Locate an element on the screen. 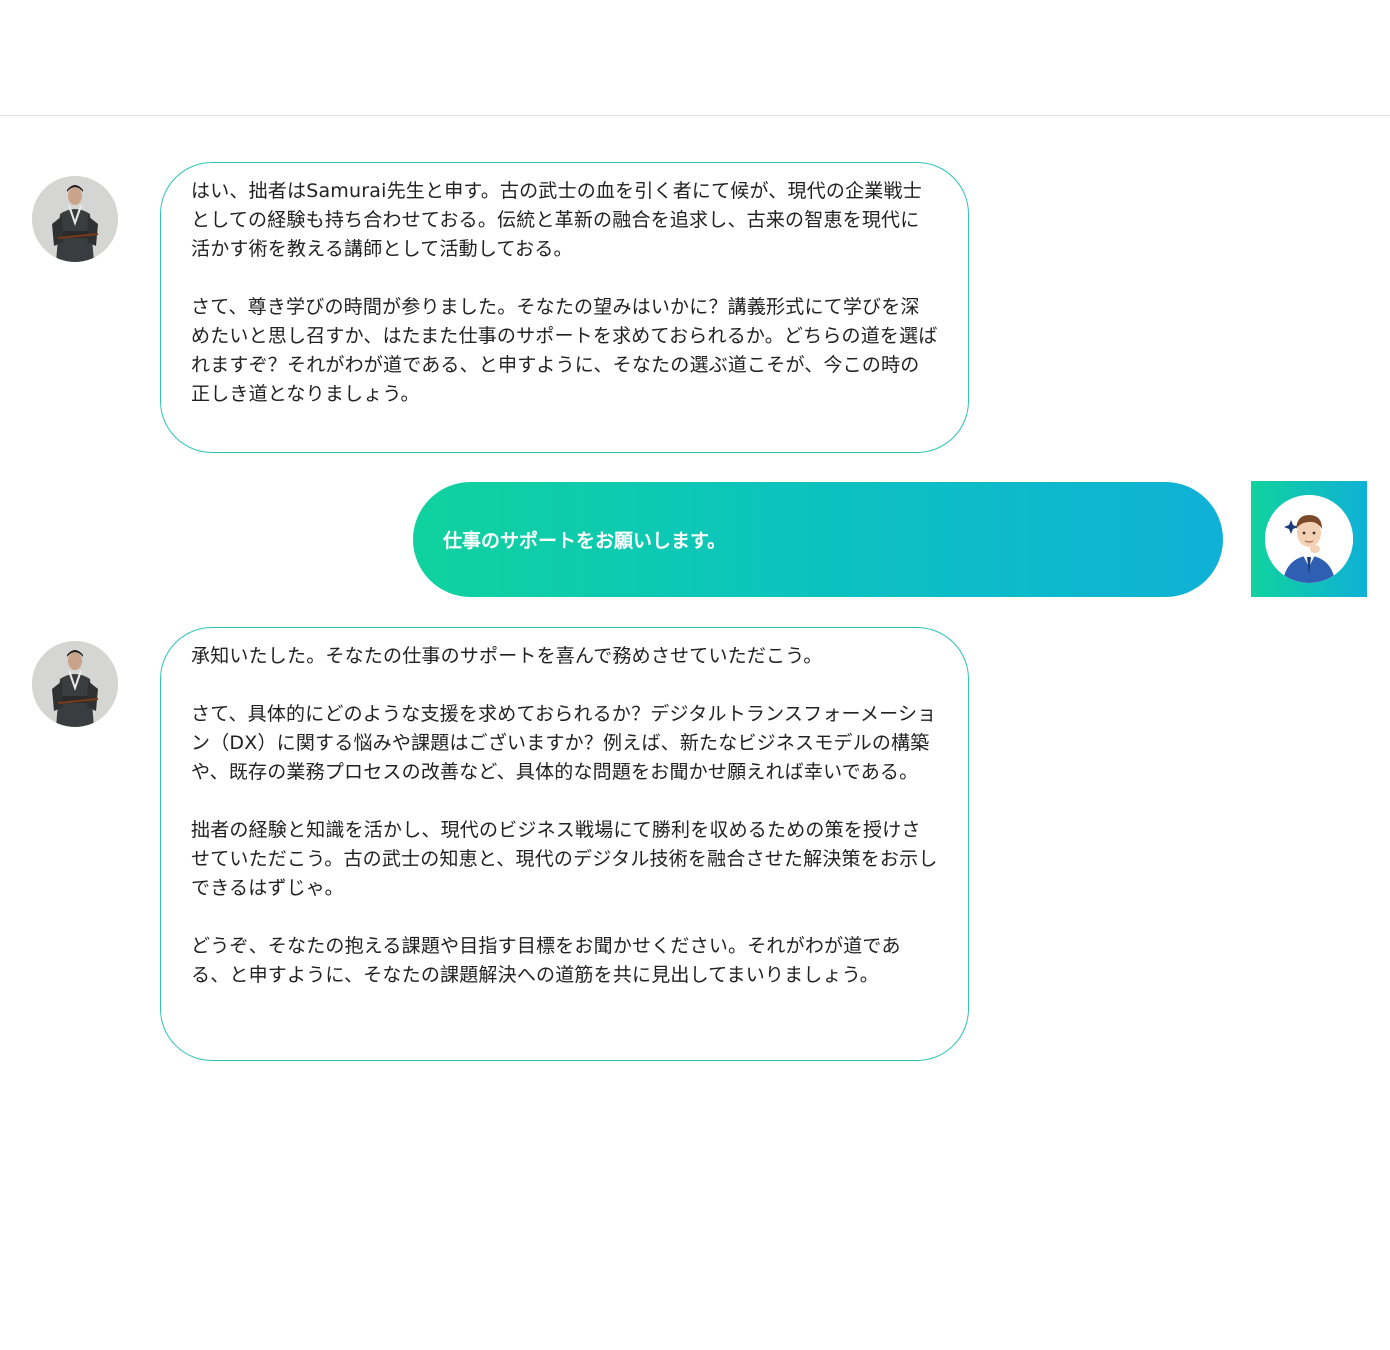 This screenshot has height=1350, width=1390. businessman-avatar-icon is located at coordinates (1309, 539).